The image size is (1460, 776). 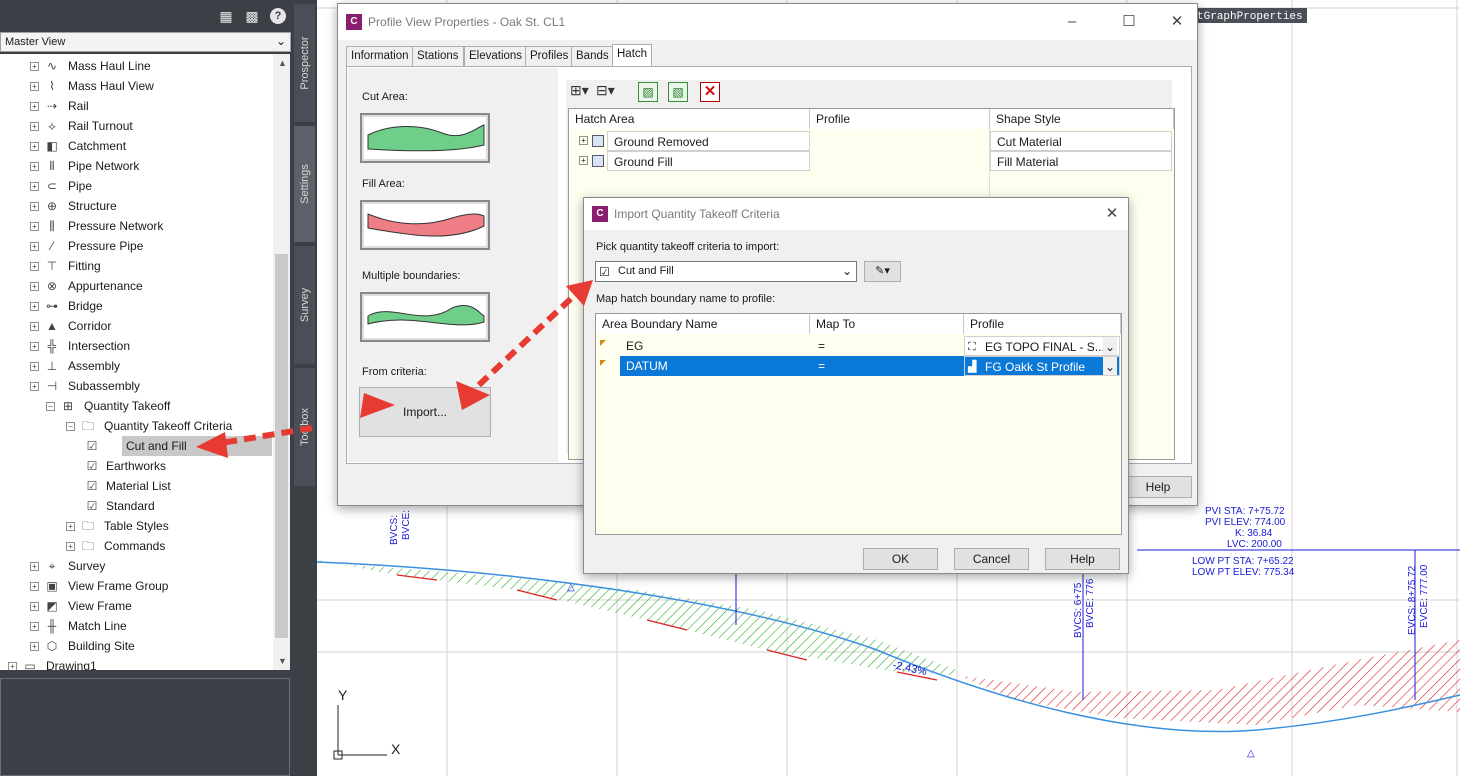 What do you see at coordinates (438, 56) in the screenshot?
I see `tab-stations: Stations` at bounding box center [438, 56].